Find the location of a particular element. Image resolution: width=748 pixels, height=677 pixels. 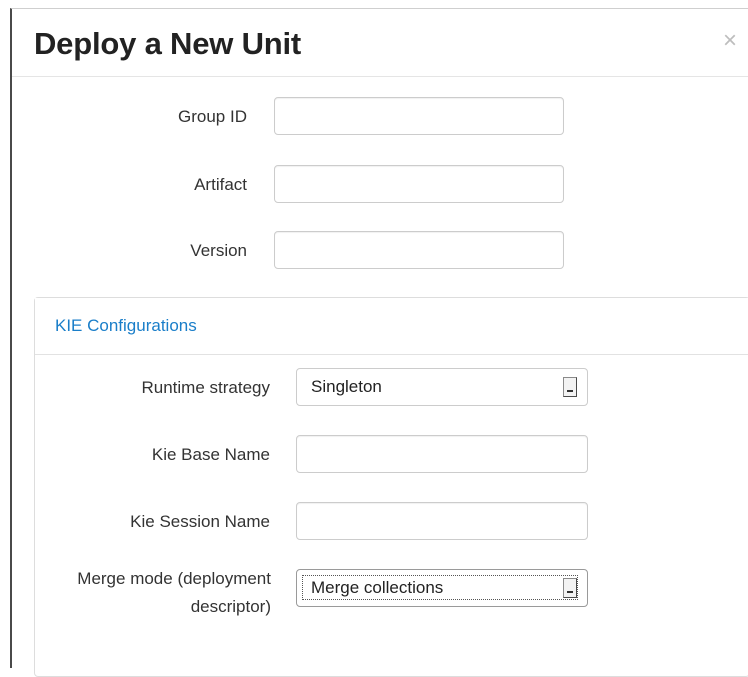

close-icon: × is located at coordinates (730, 41).